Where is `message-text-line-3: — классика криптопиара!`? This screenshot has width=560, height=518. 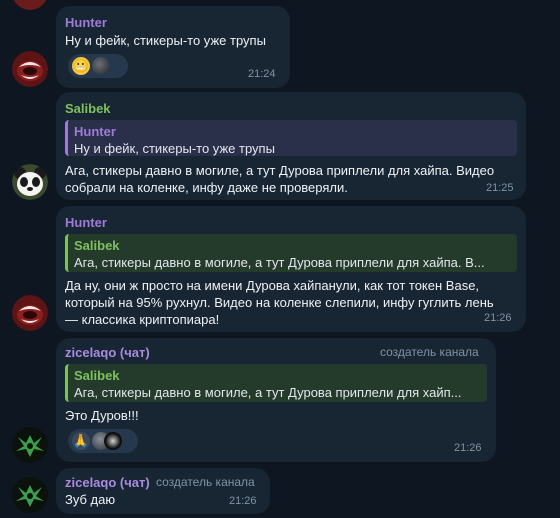
message-text-line-3: — классика криптопиара! is located at coordinates (142, 319).